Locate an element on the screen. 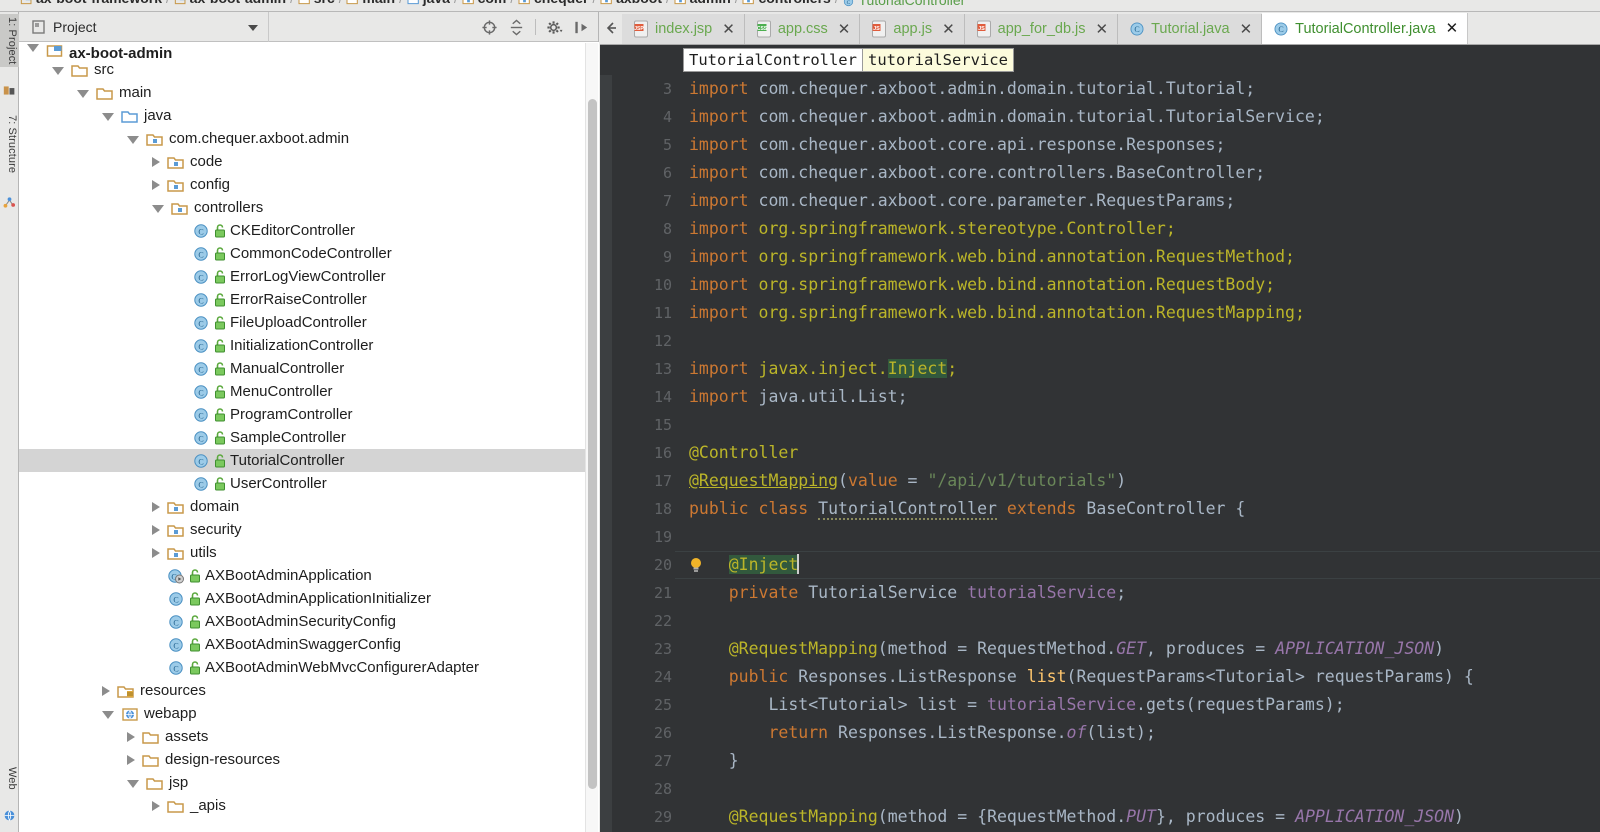 This screenshot has width=1600, height=832. tree-item: code is located at coordinates (309, 161).